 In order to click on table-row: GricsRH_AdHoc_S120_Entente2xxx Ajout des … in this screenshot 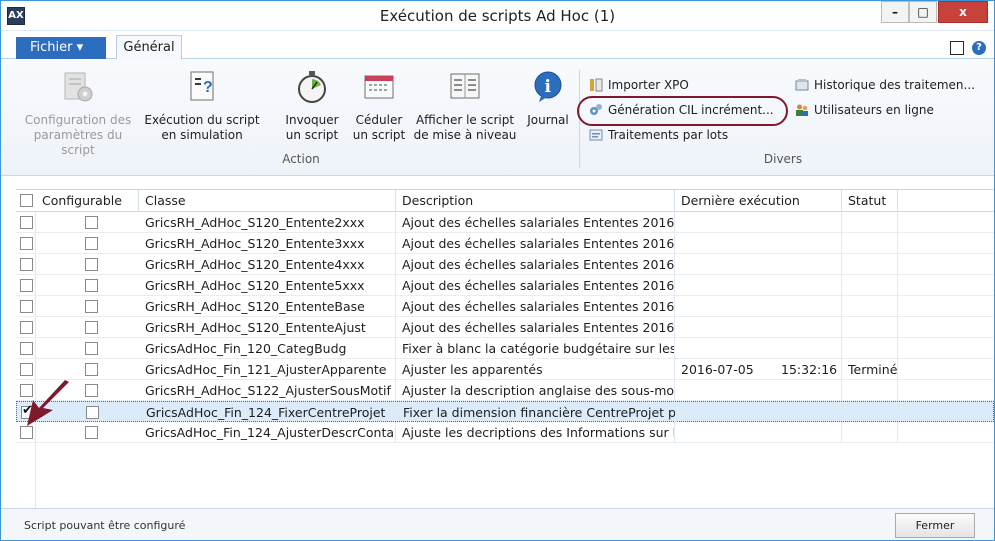, I will do `click(505, 222)`.